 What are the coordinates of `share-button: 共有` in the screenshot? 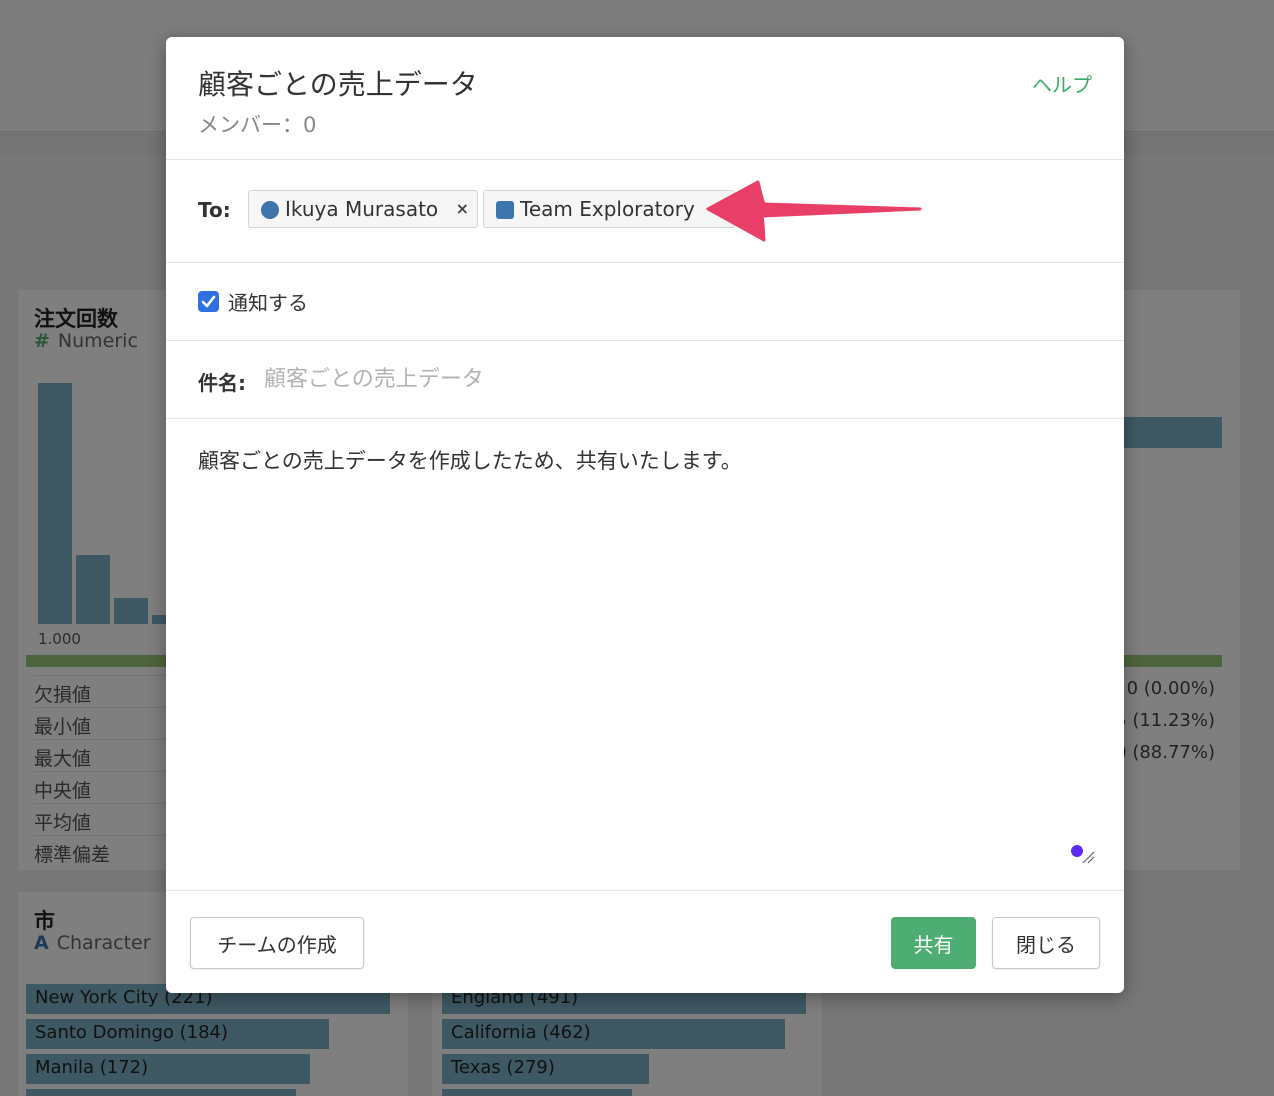 It's located at (933, 943).